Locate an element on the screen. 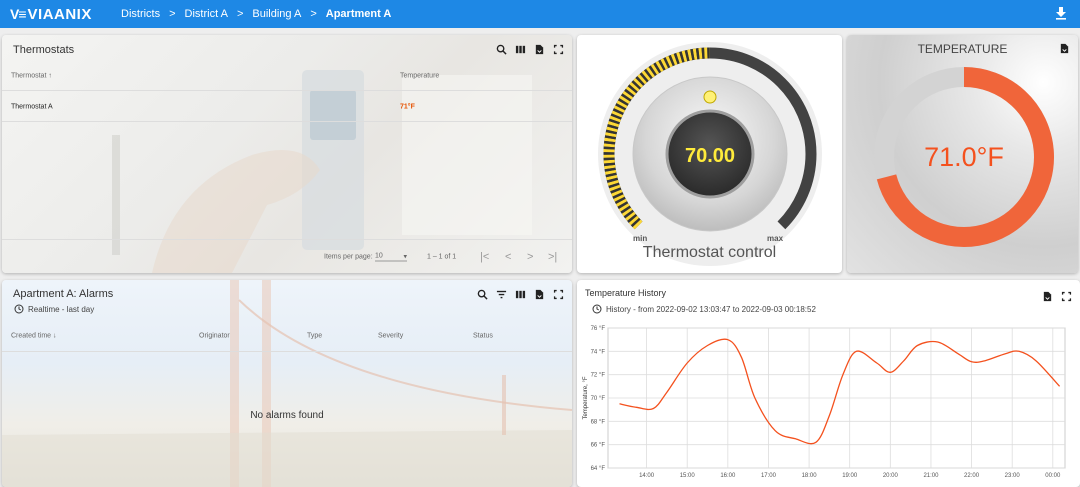  table-row: Thermostat A 71°F is located at coordinates (287, 107).